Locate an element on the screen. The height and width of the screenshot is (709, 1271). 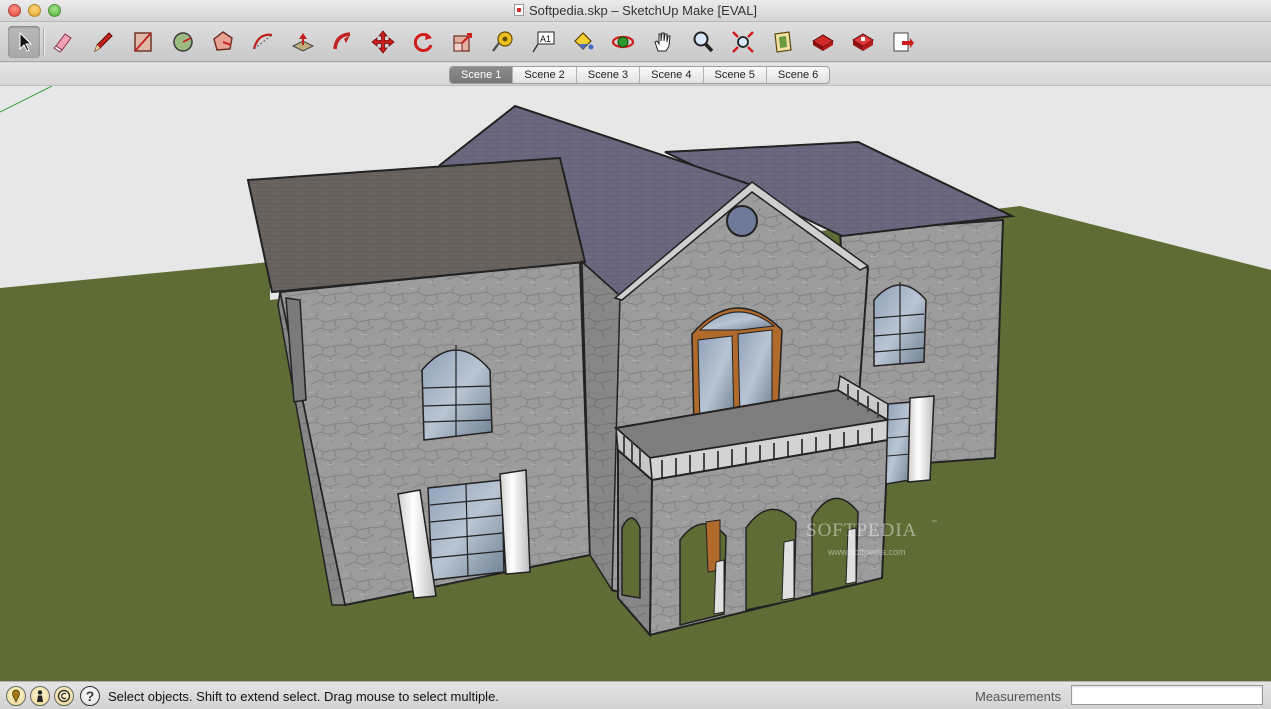
scale-tool-icon is located at coordinates (462, 42).